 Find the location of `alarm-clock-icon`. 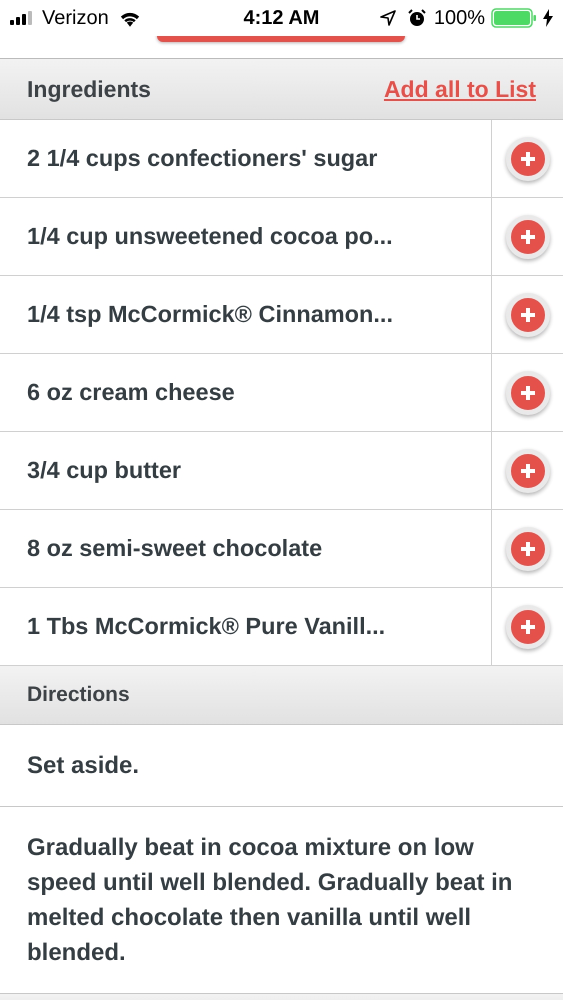

alarm-clock-icon is located at coordinates (417, 18).